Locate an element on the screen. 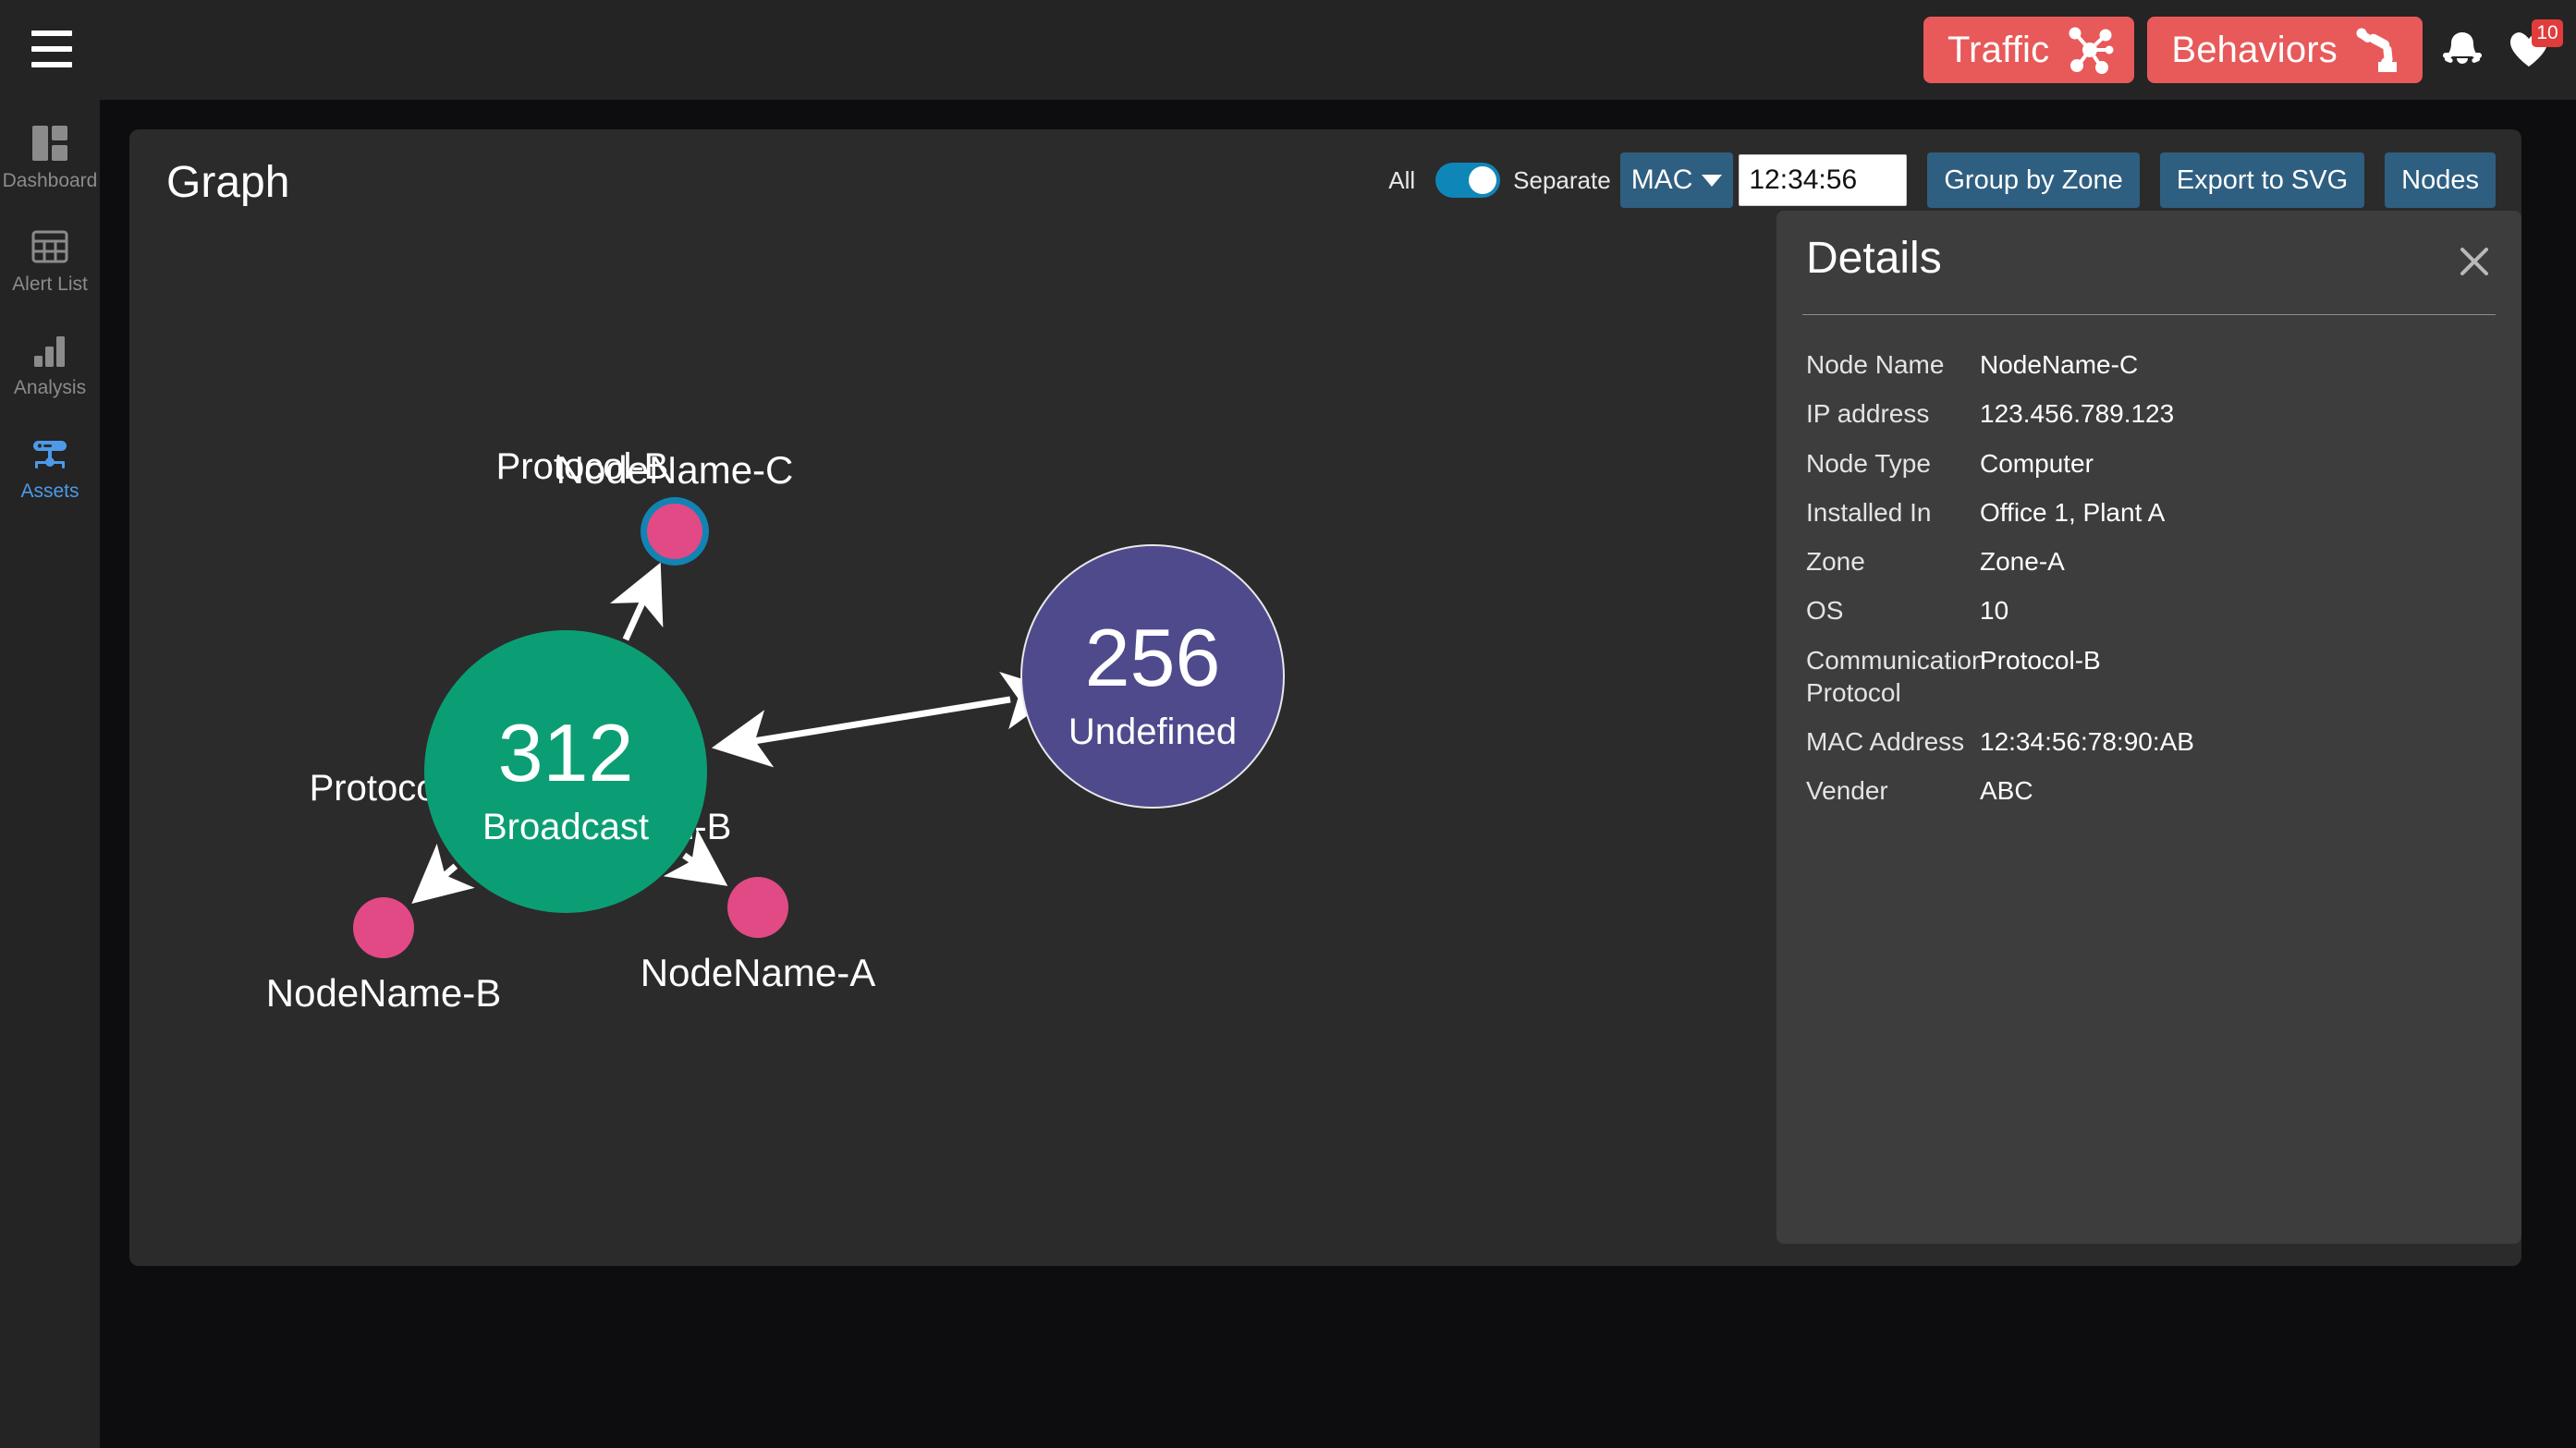  sidebar-item-dashboard: Dashboard is located at coordinates (50, 156).